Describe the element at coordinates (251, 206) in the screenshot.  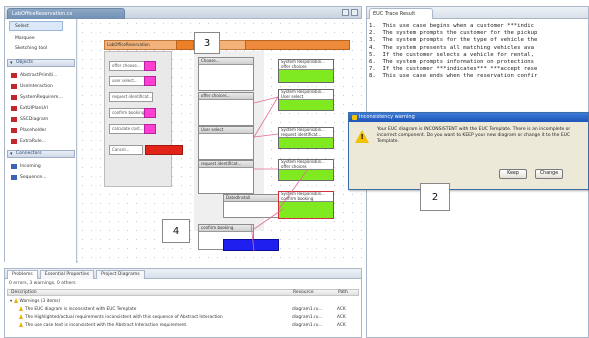
I see `interaction-node: DatedInstall` at that location.